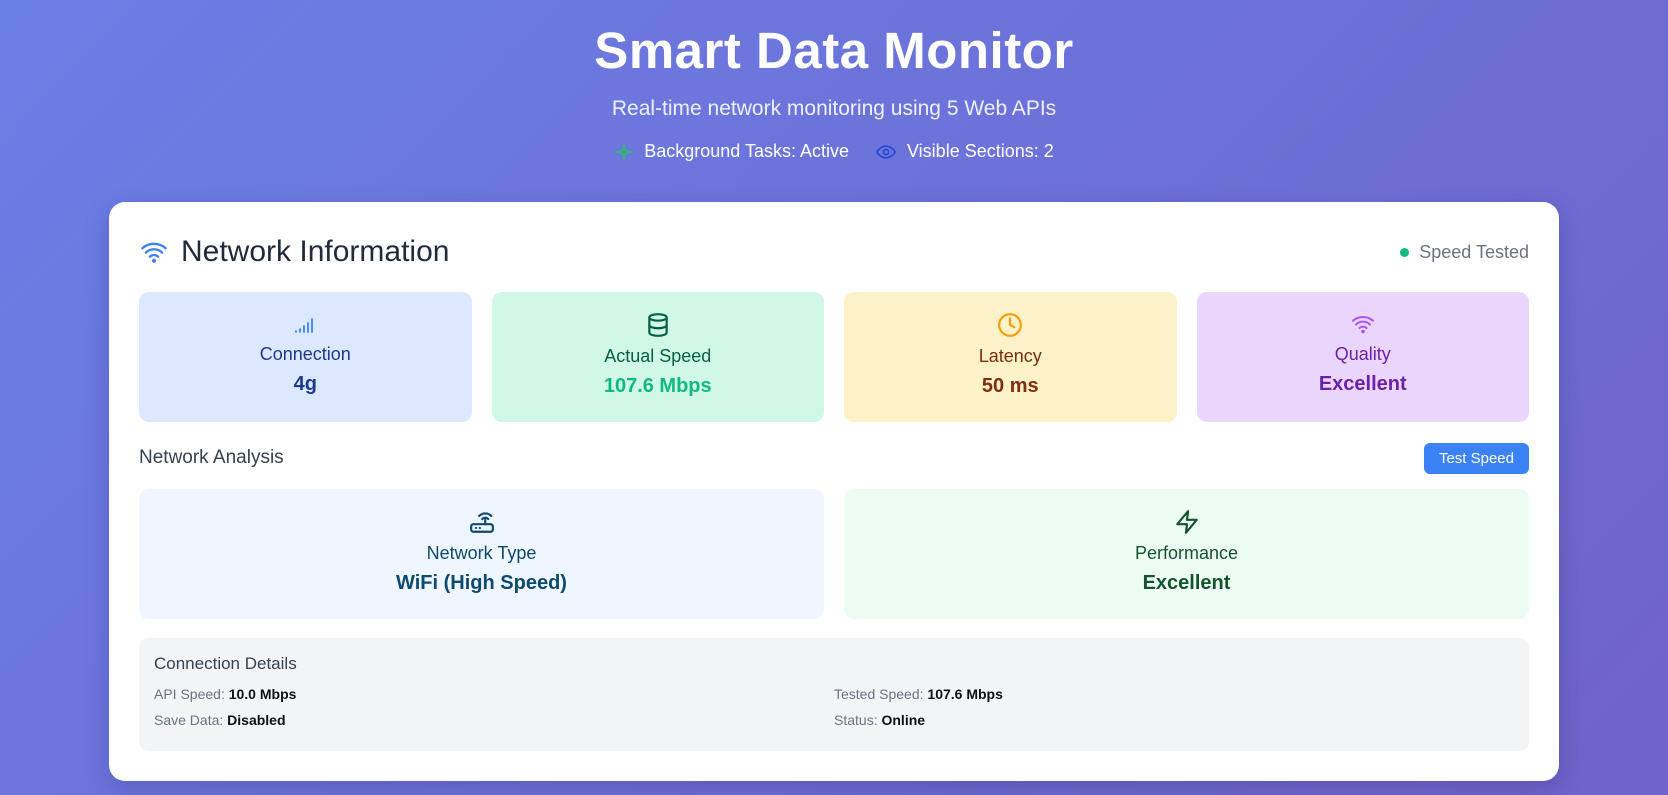  I want to click on stat-value: 4g, so click(305, 384).